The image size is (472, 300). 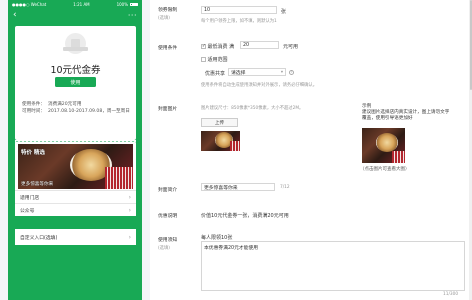 I want to click on list-item-label: 公众号, so click(x=27, y=211).